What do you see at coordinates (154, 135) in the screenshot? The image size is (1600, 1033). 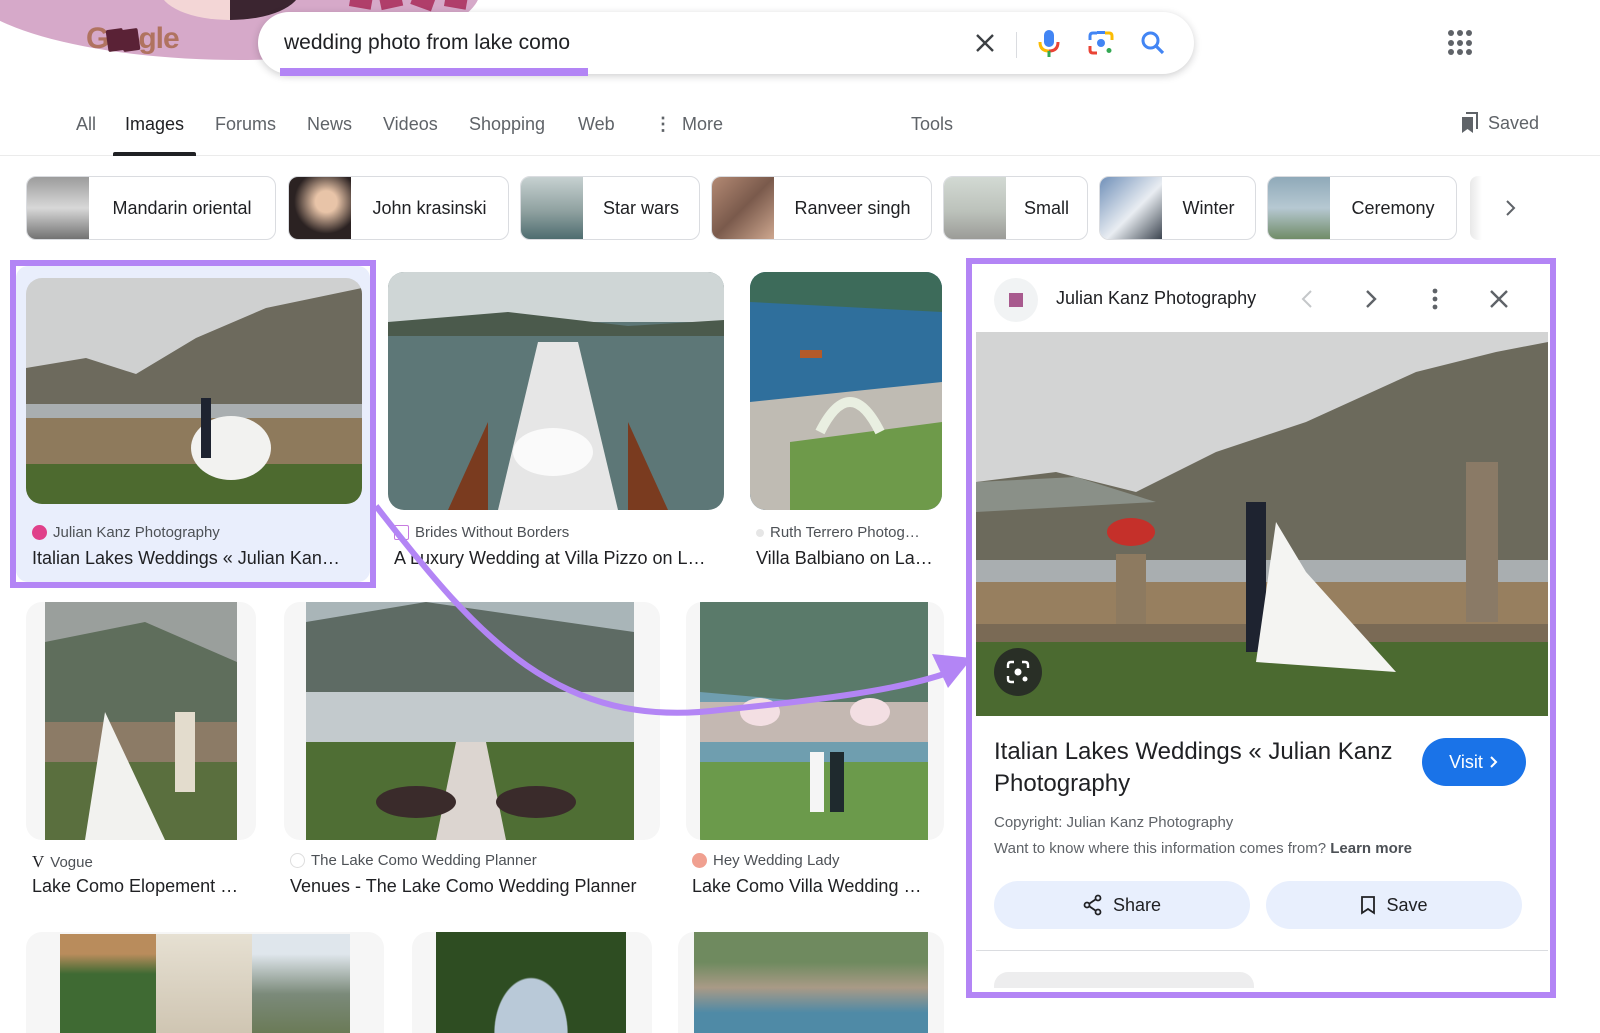 I see `tab-images: Images` at bounding box center [154, 135].